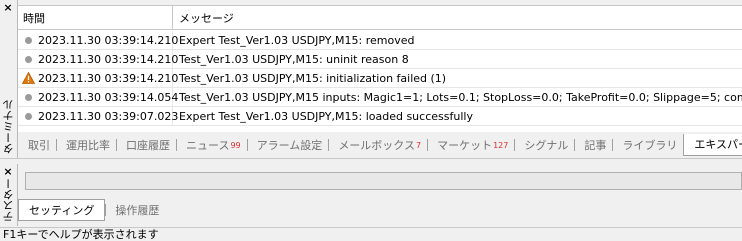 Image resolution: width=742 pixels, height=241 pixels. I want to click on tab-label: ニュース, so click(208, 145).